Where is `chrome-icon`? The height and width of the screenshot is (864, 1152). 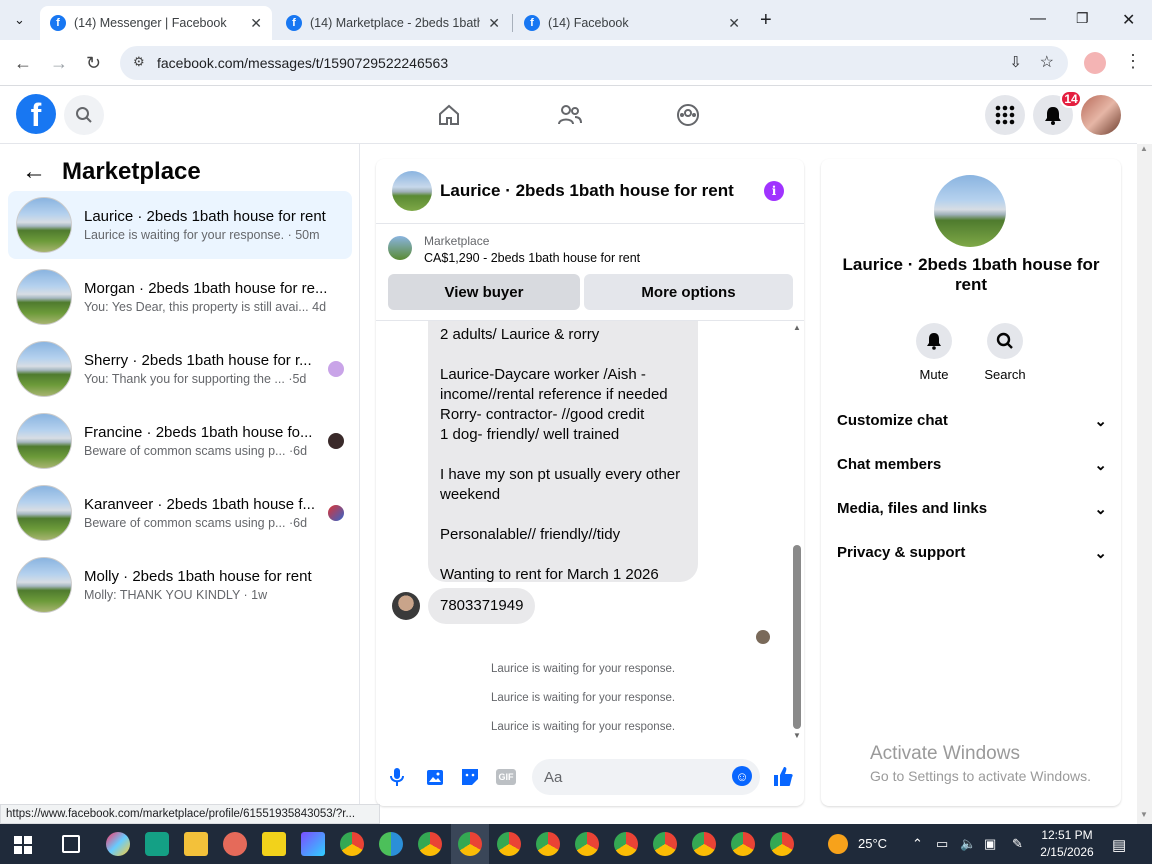 chrome-icon is located at coordinates (352, 844).